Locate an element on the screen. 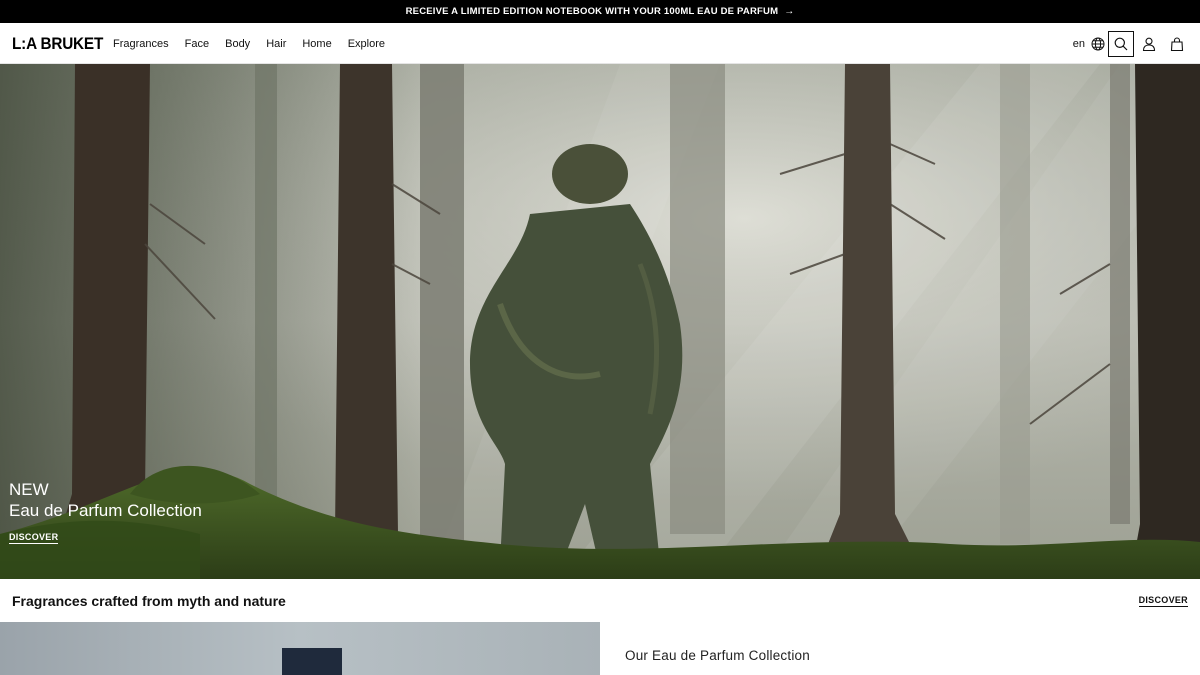 This screenshot has height=675, width=1200. nav-item-face: Face is located at coordinates (197, 44).